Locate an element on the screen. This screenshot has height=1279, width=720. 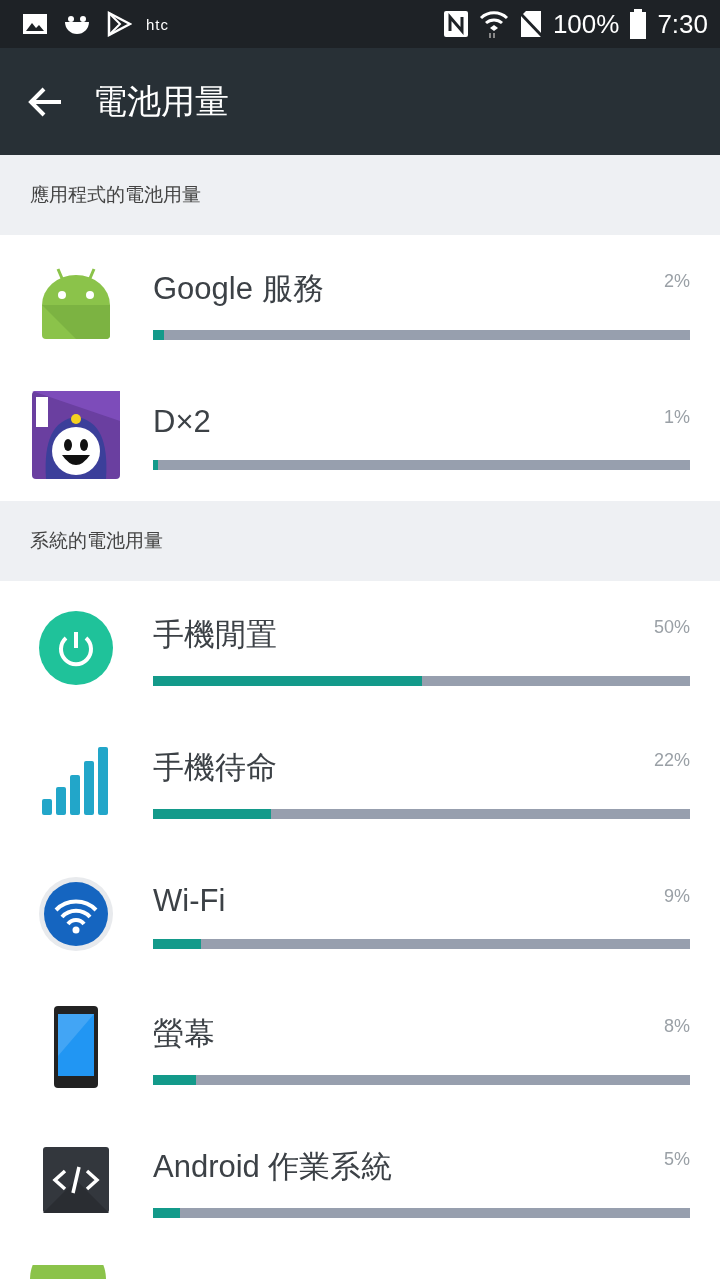
usage-percentage: 8% is located at coordinates (677, 1026).